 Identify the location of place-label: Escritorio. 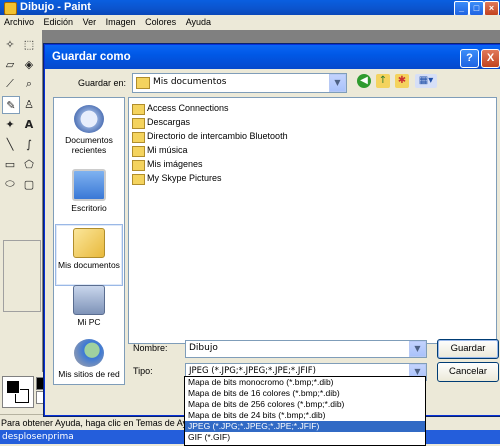
(89, 208).